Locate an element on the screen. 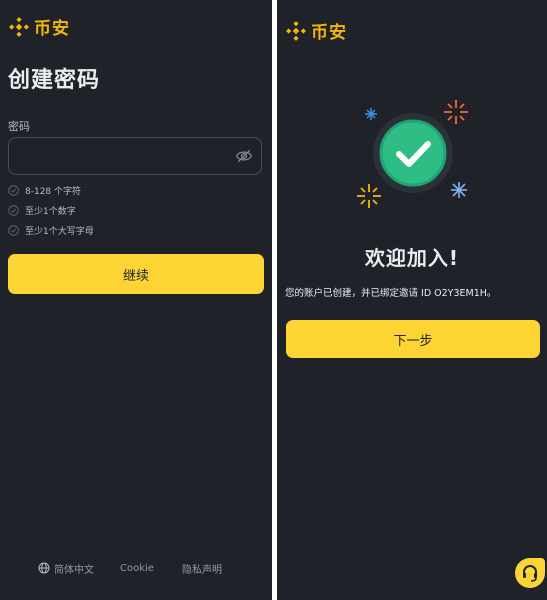 The image size is (547, 600). rule-text: 8-128 个字符 is located at coordinates (53, 192).